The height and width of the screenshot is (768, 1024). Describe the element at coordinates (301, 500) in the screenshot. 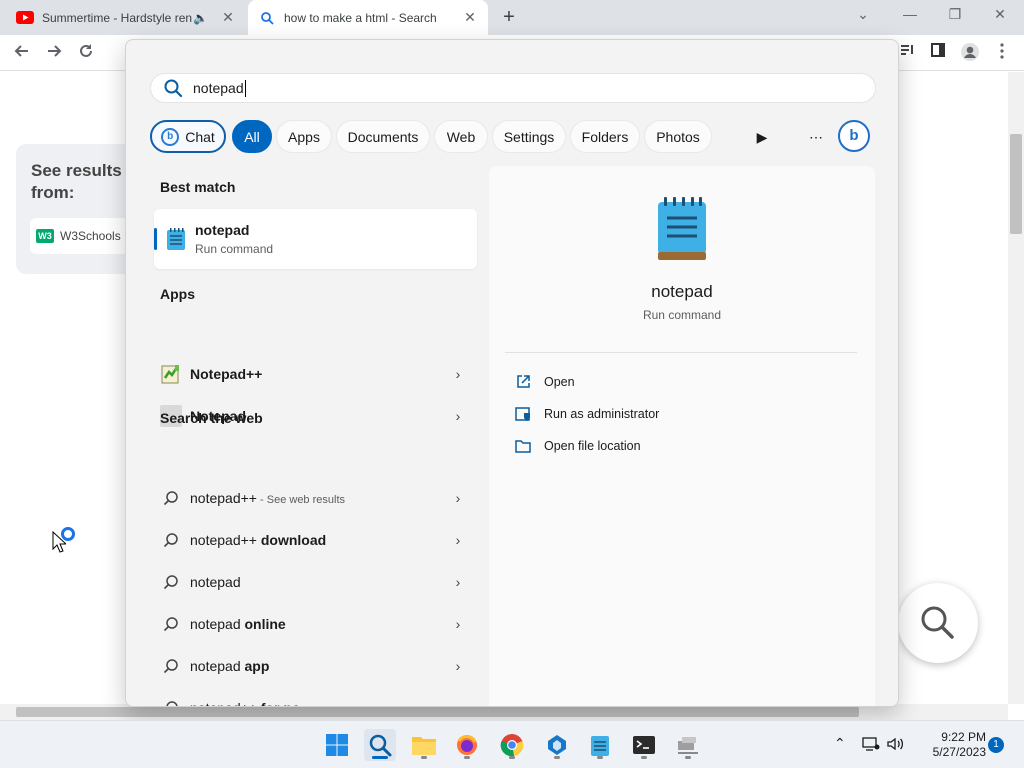

I see `suggestion-extra: - See web results` at that location.